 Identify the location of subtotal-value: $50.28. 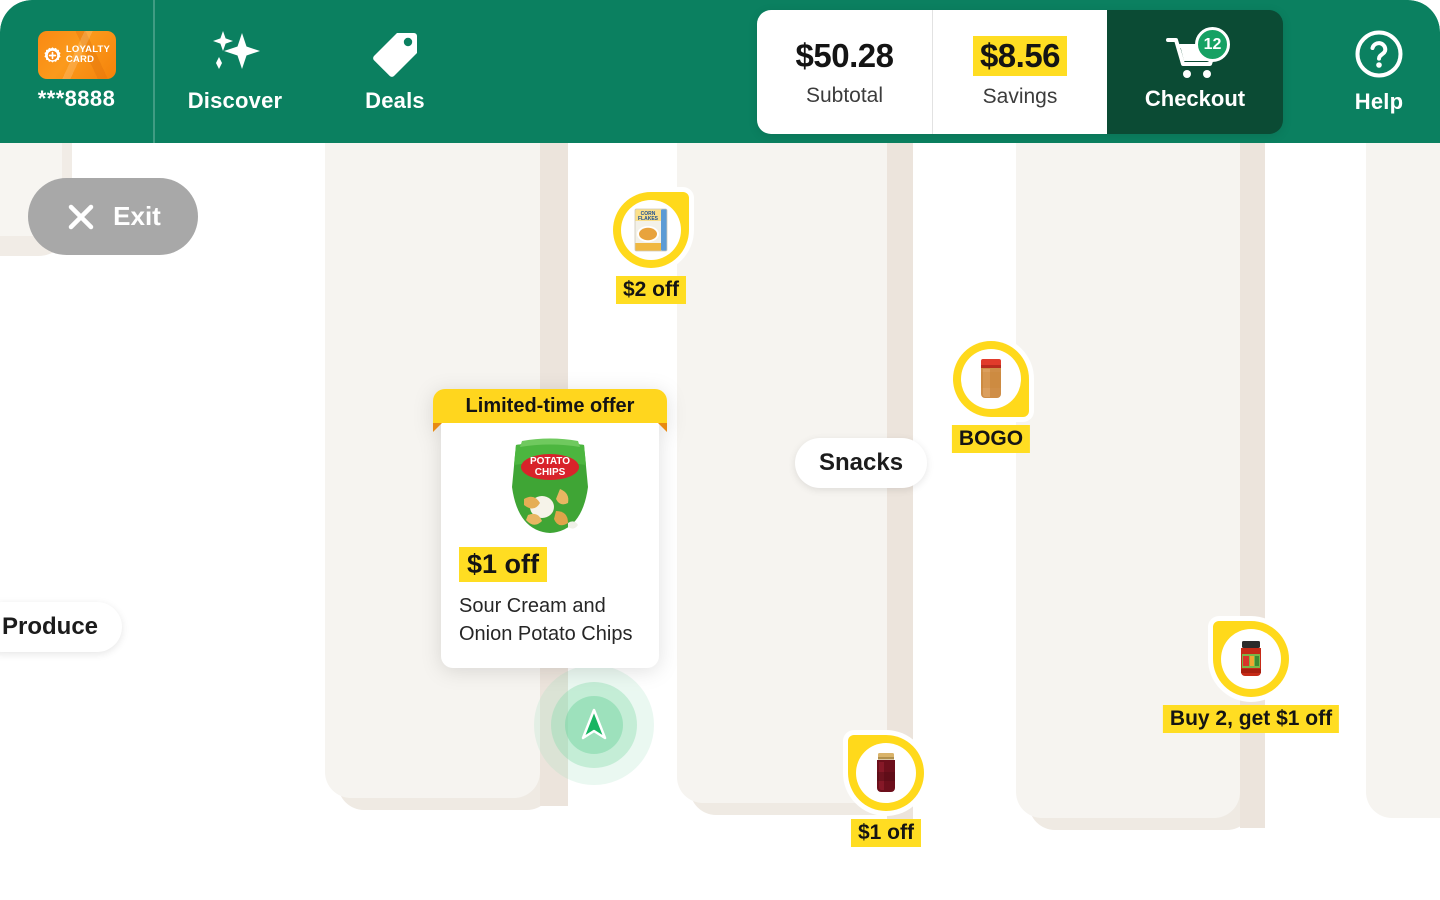
(844, 55).